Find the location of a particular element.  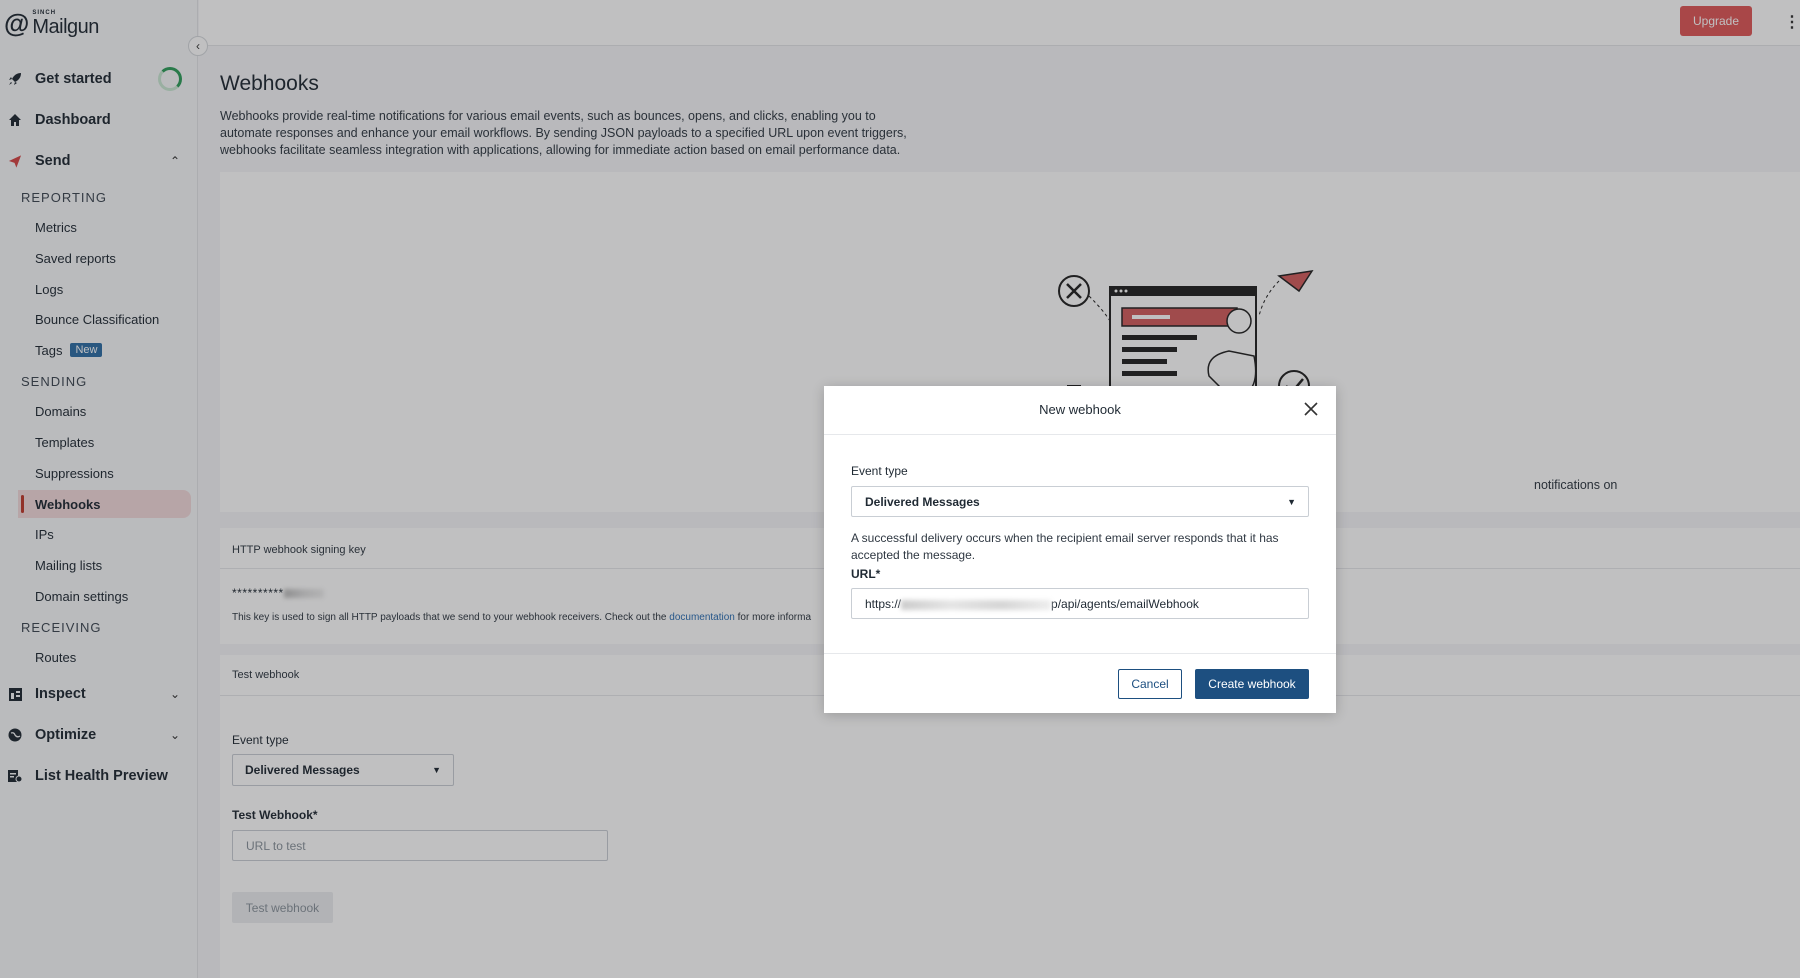

redacted-blur is located at coordinates (976, 604).